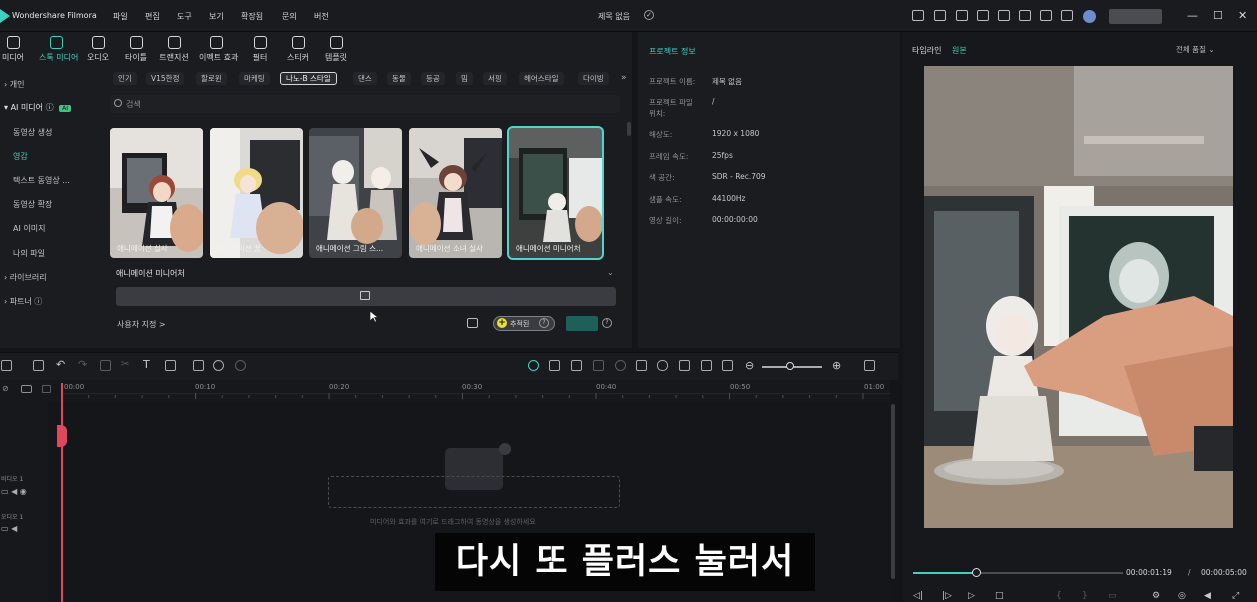 The width and height of the screenshot is (1257, 602). Describe the element at coordinates (641, 365) in the screenshot. I see `shield-icon` at that location.